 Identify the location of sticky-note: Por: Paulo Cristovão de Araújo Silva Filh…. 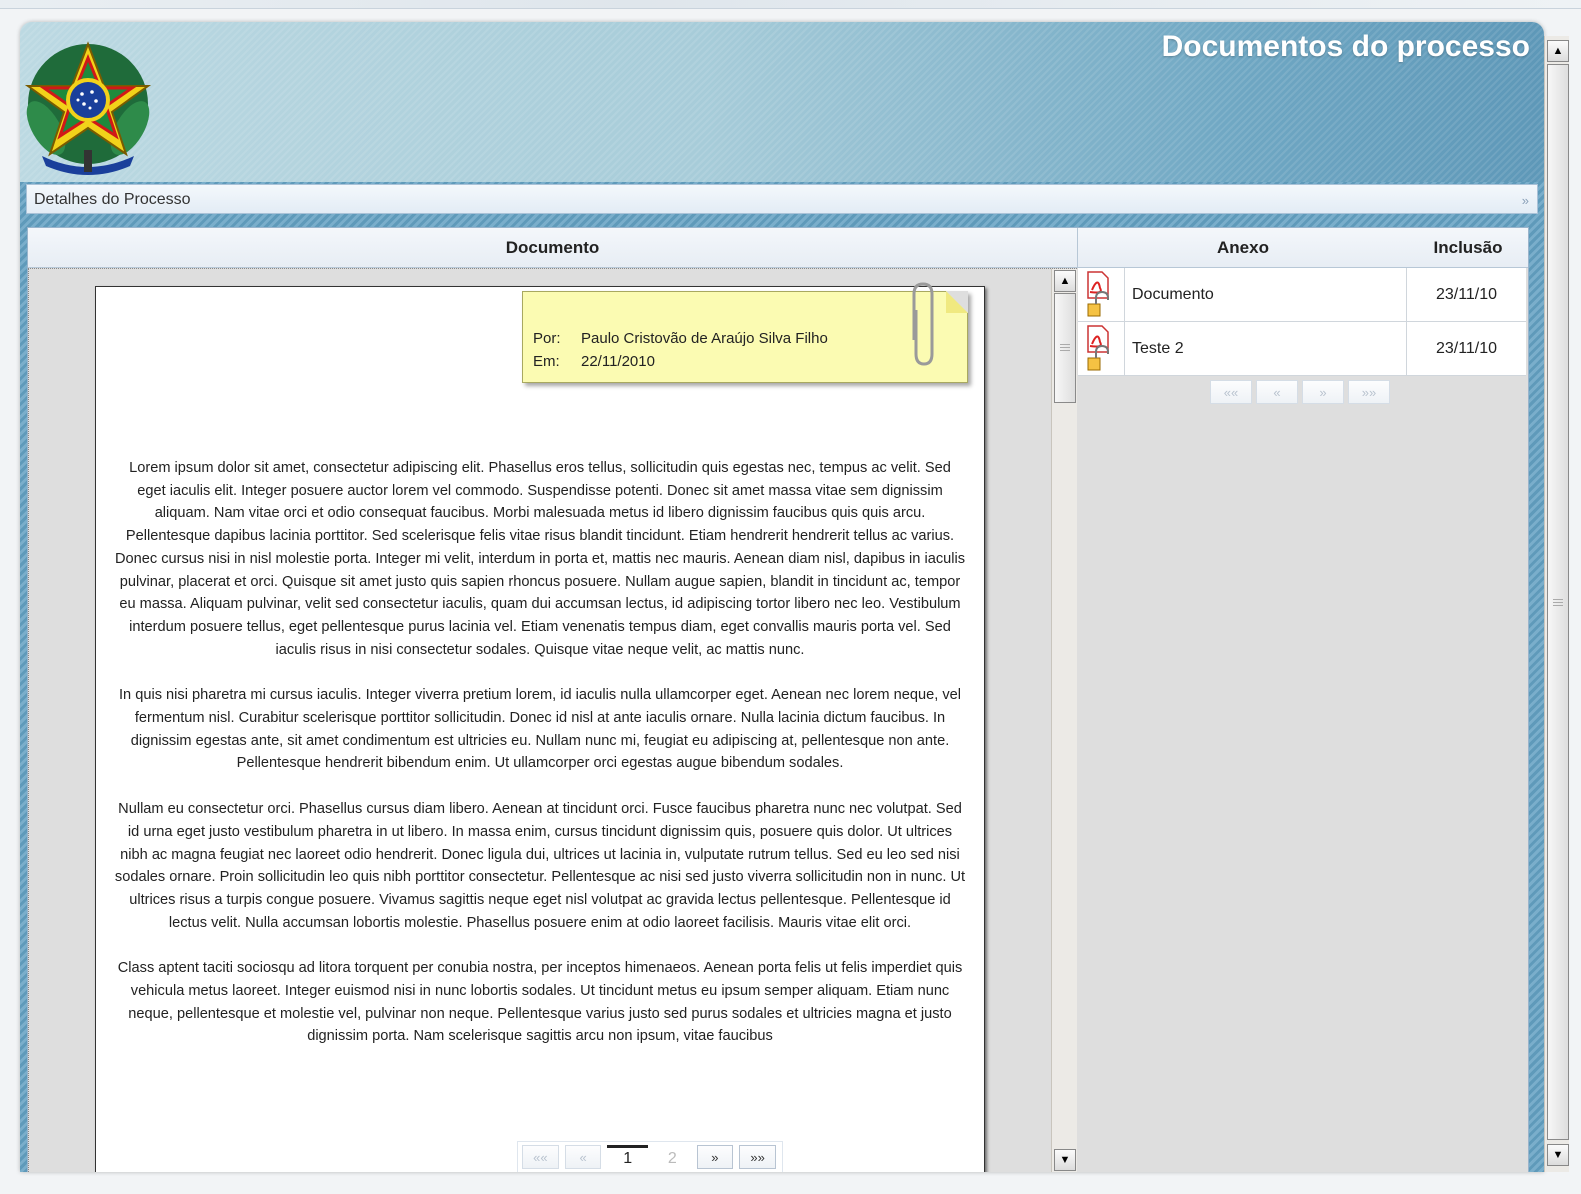
(745, 332).